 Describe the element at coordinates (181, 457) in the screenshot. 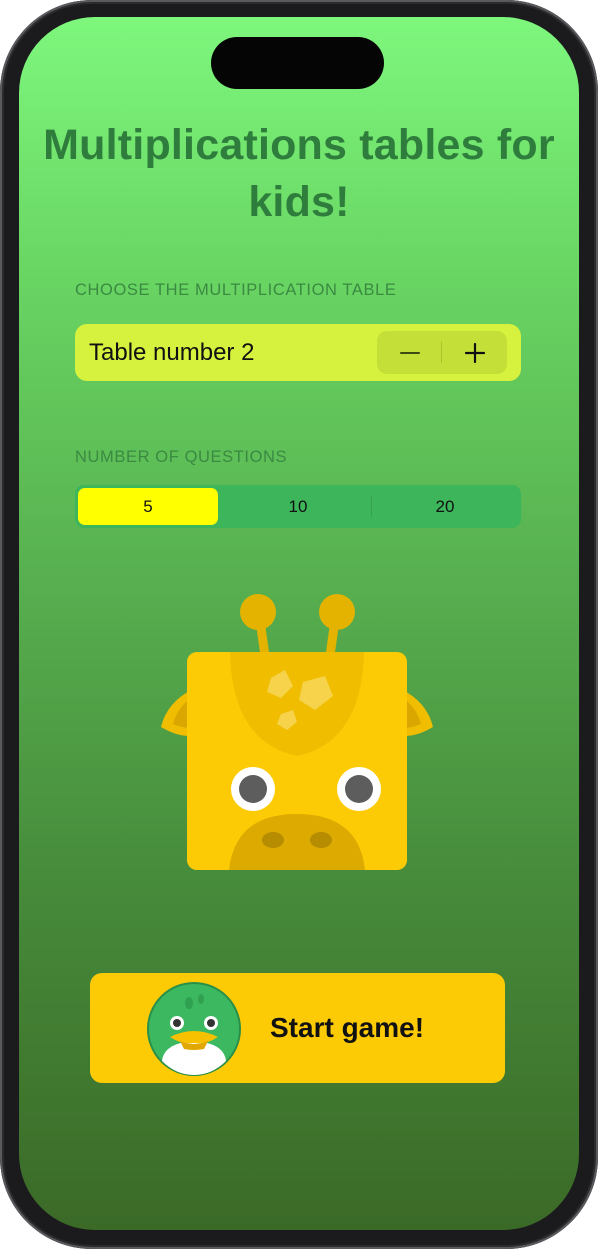

I see `questions-section-header: NUMBER OF QUESTIONS` at that location.